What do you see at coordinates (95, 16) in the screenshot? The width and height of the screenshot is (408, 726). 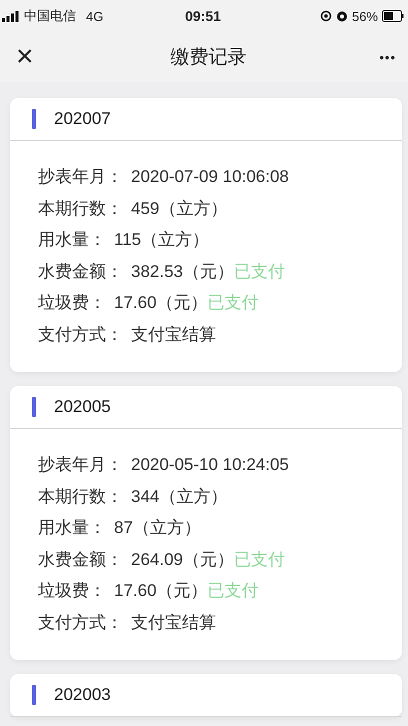 I see `network-type: 4G` at bounding box center [95, 16].